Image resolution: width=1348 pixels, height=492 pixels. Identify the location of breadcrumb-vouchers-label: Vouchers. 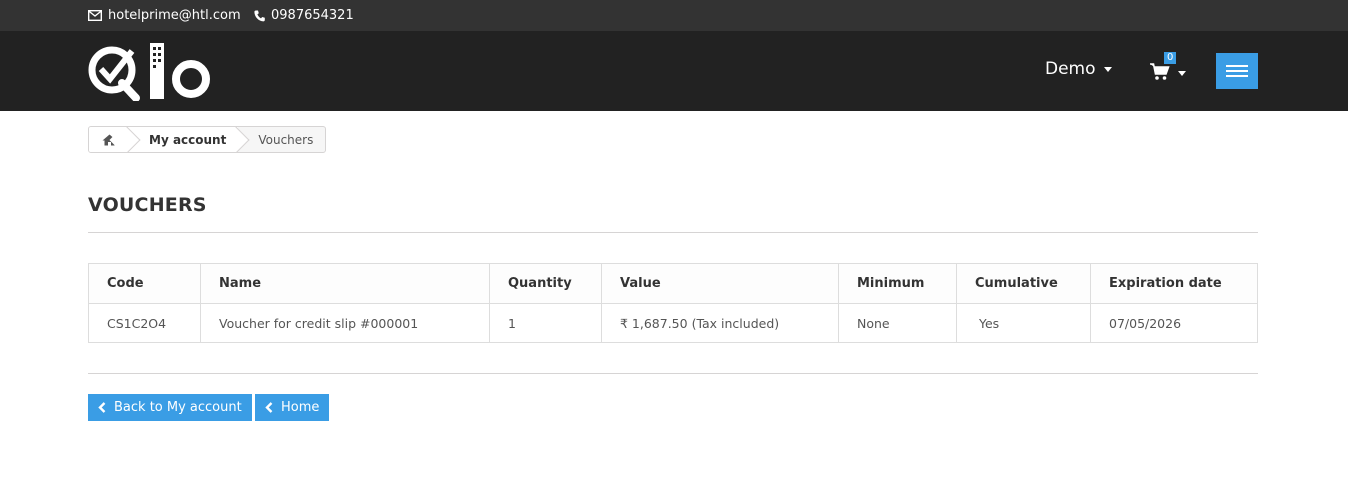
(286, 139).